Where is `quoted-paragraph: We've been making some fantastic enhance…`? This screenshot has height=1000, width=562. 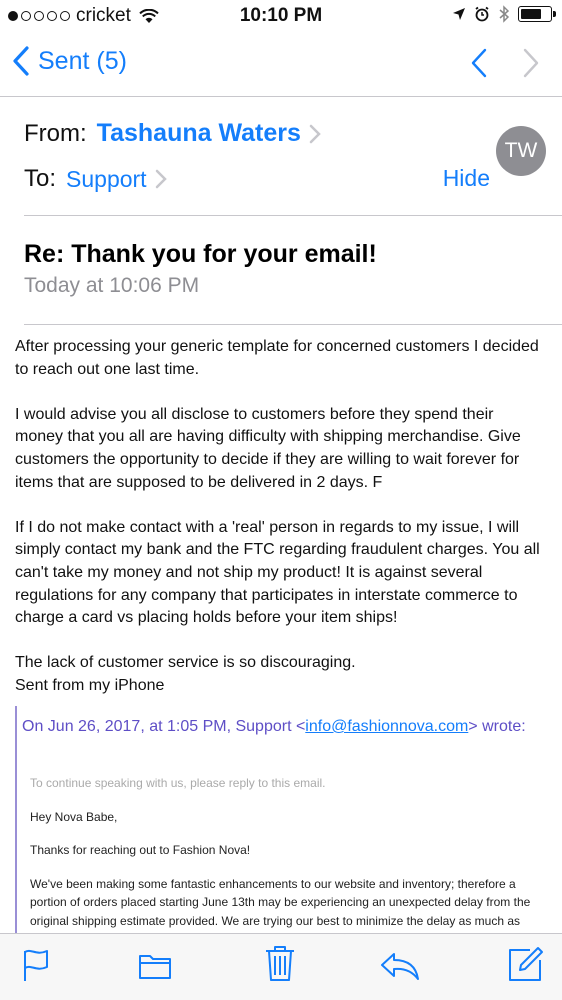 quoted-paragraph: We've been making some fantastic enhance… is located at coordinates (280, 905).